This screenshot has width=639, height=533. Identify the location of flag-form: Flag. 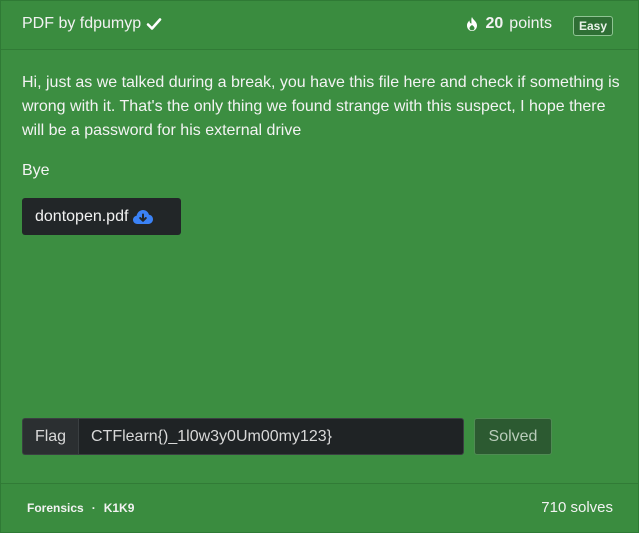
(243, 436).